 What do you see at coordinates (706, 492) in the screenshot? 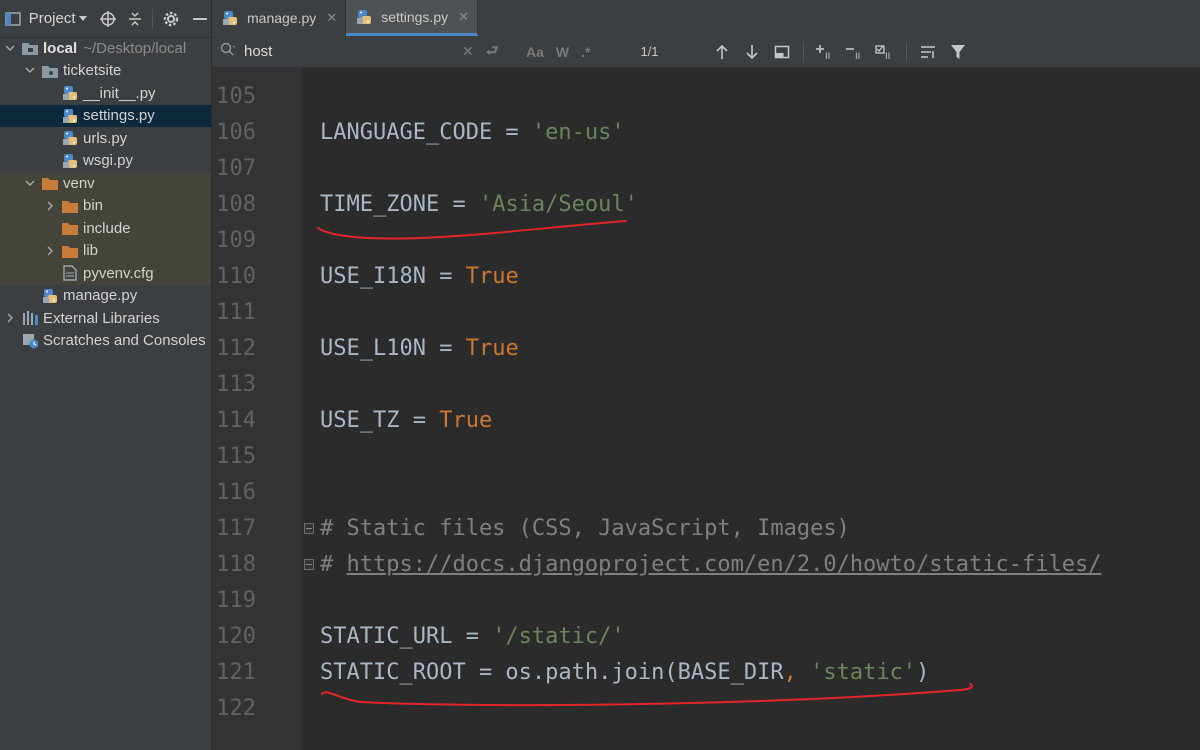
I see `code-line: 116` at bounding box center [706, 492].